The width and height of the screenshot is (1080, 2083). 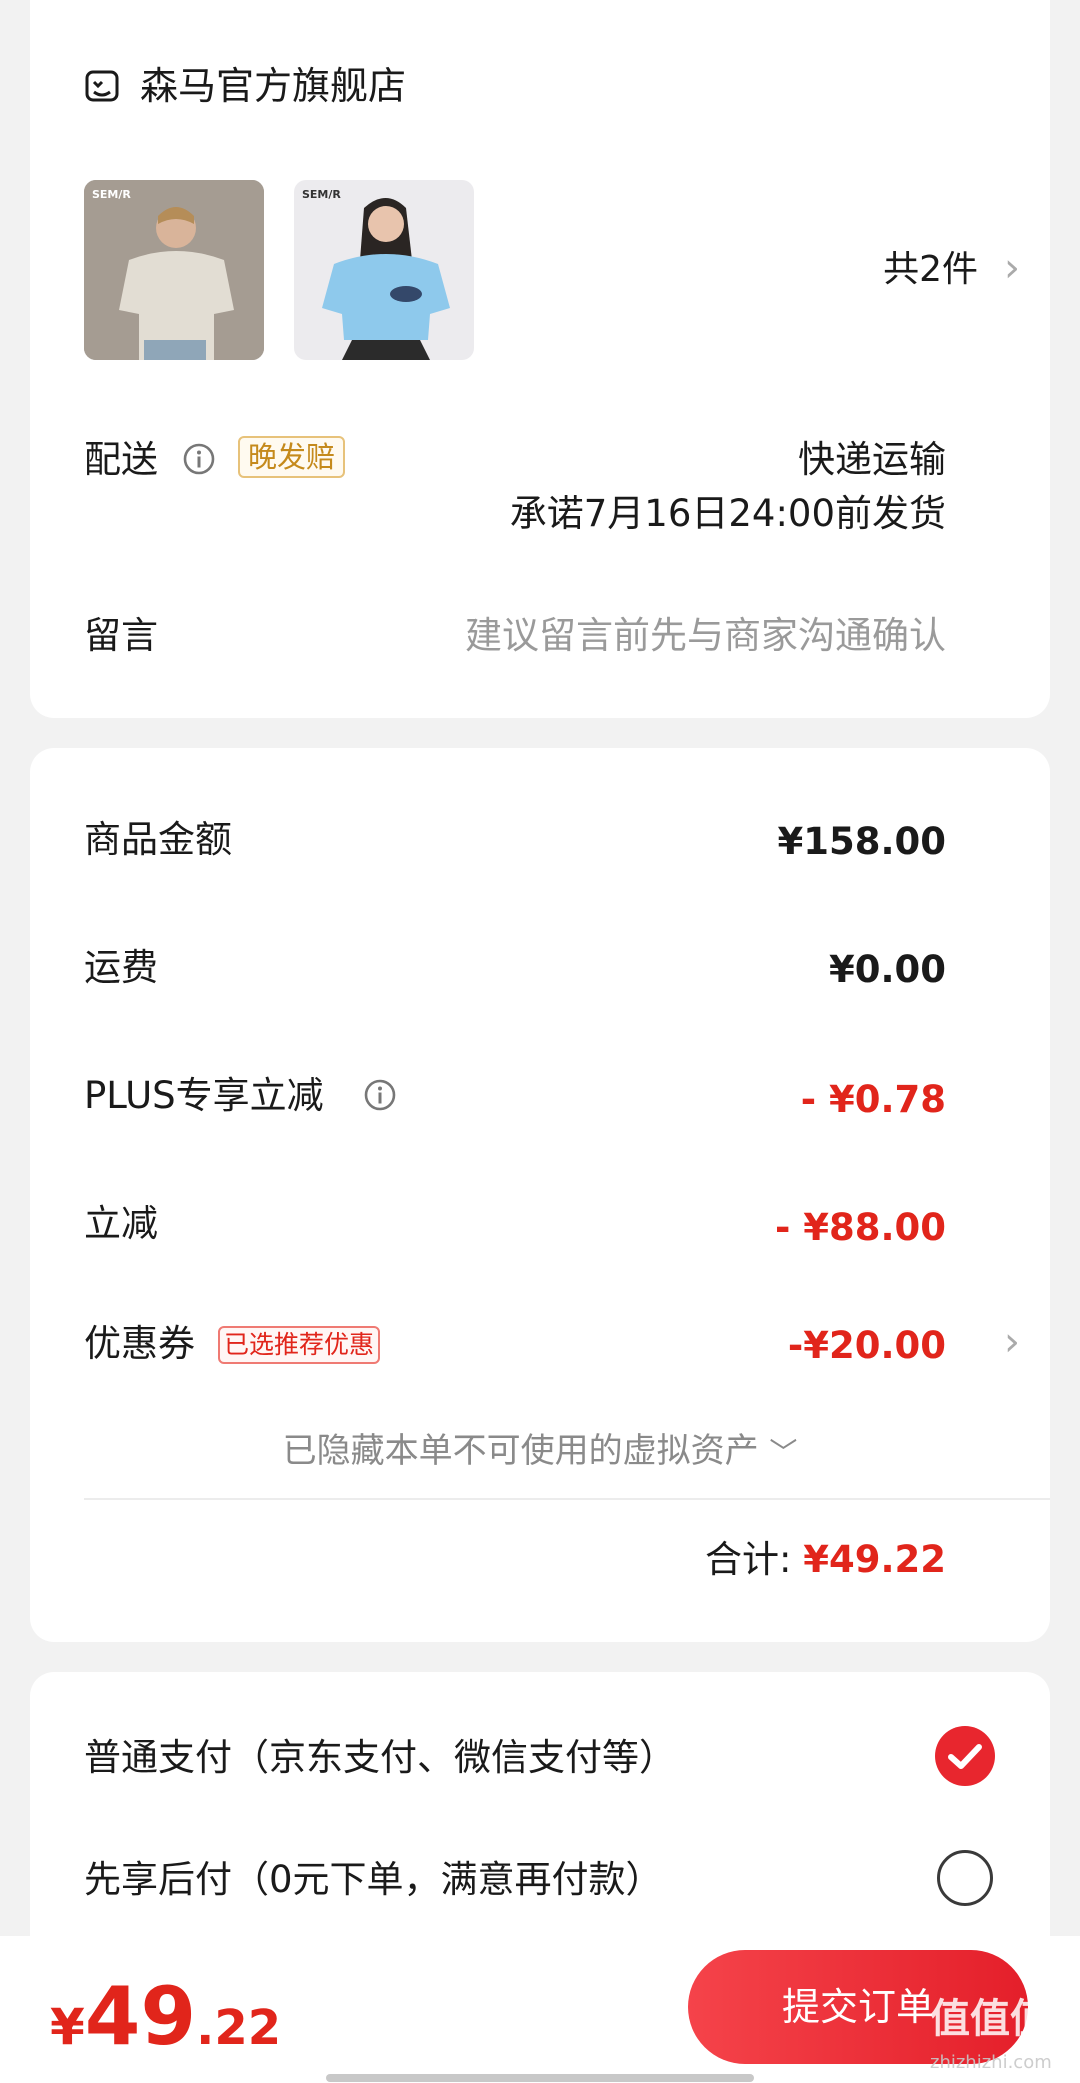 I want to click on message-input: 建议留言前先与商家沟通确认, so click(x=705, y=636).